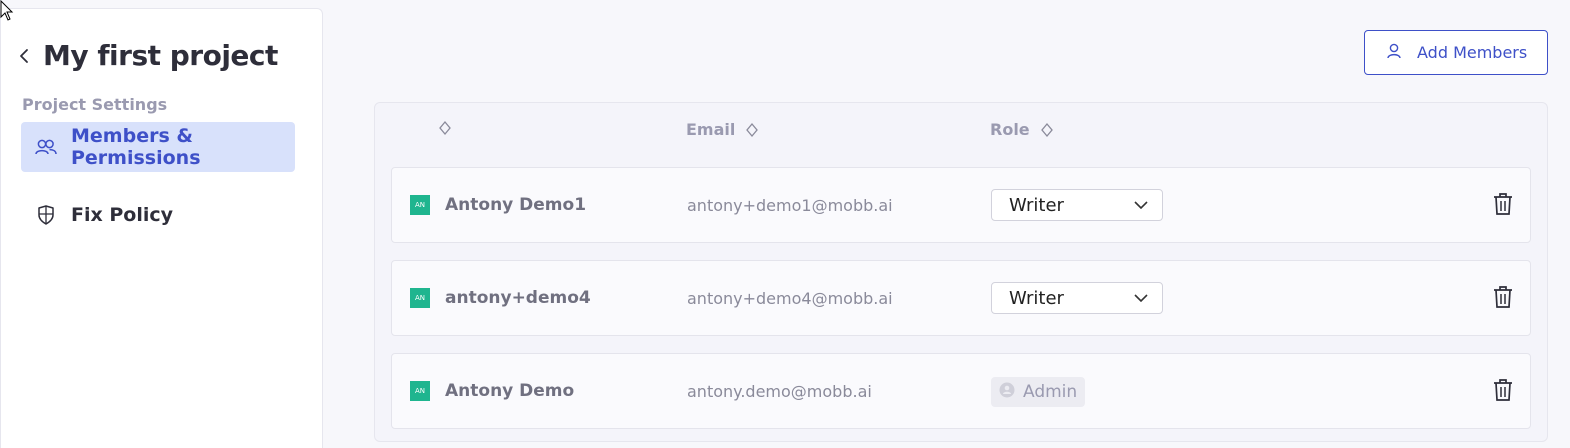 Image resolution: width=1570 pixels, height=448 pixels. I want to click on member-name: antony+demo4, so click(518, 298).